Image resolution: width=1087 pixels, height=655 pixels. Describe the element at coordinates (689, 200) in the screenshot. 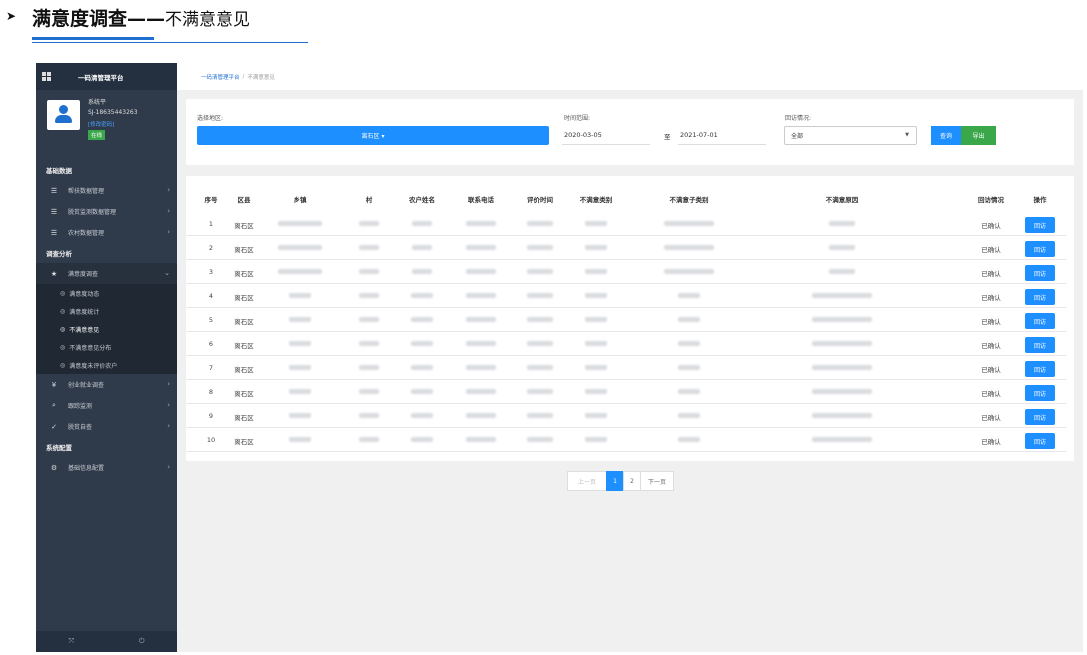

I see `col-header-subcategory: 不满意子类别` at that location.